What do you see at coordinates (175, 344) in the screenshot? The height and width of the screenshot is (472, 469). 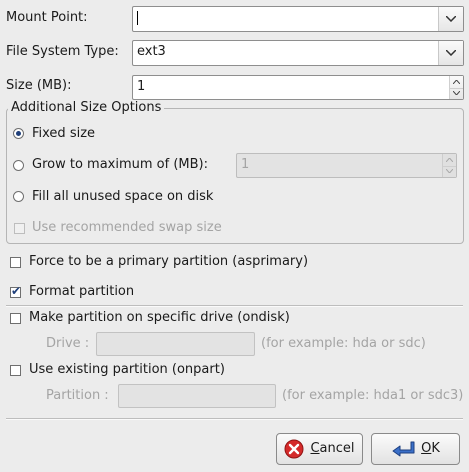 I see `drive-input` at bounding box center [175, 344].